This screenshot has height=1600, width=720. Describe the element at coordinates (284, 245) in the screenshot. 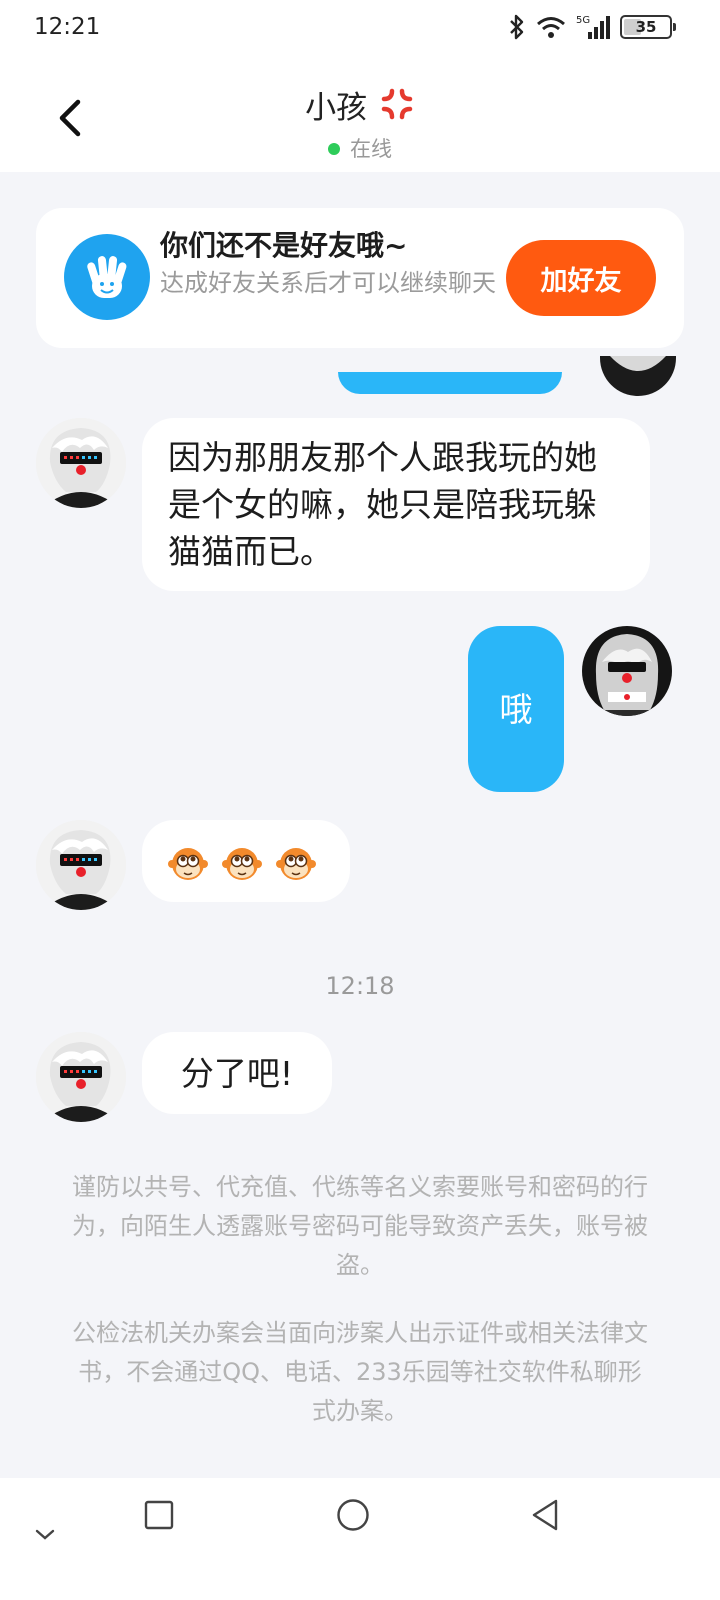

I see `banner-title: 你们还不是好友哦~` at that location.